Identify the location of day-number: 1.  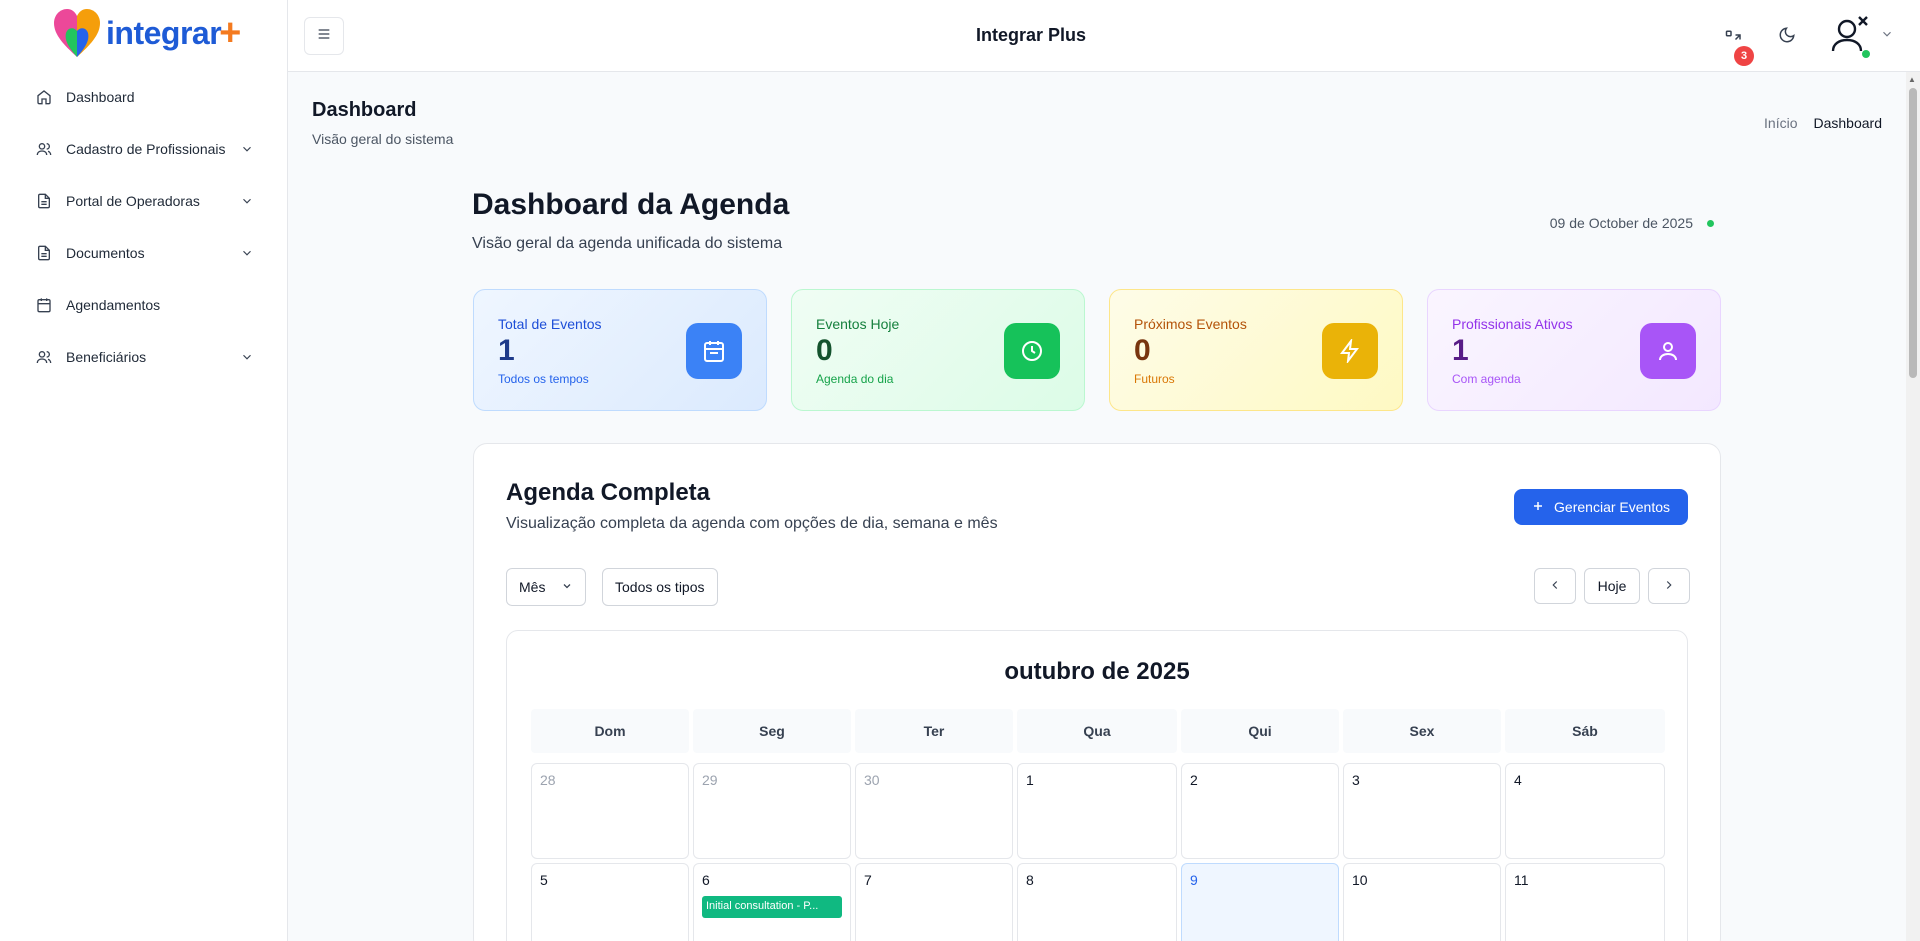
(1030, 780).